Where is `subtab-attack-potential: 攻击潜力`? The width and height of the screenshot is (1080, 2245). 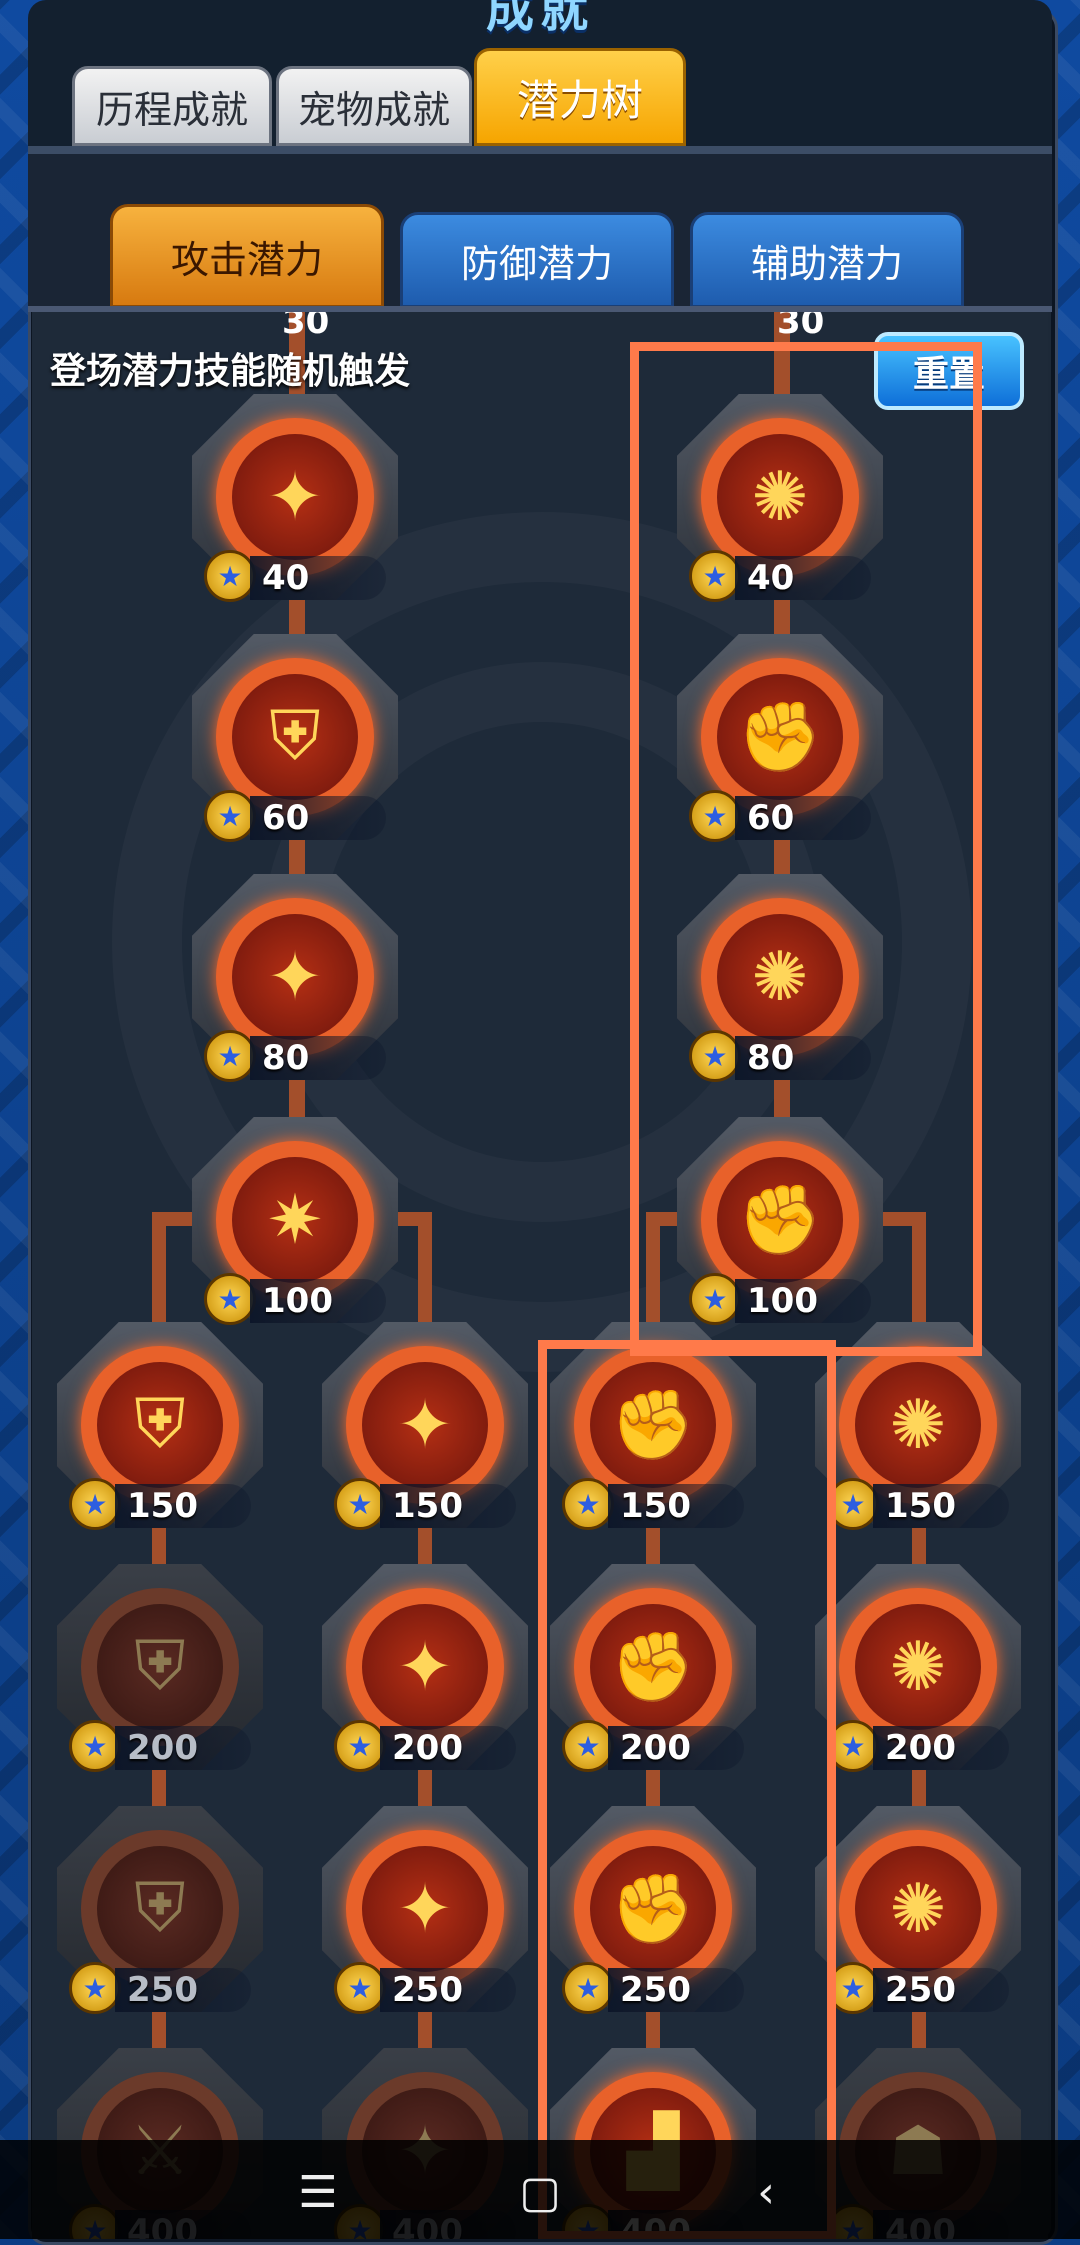 subtab-attack-potential: 攻击潜力 is located at coordinates (247, 256).